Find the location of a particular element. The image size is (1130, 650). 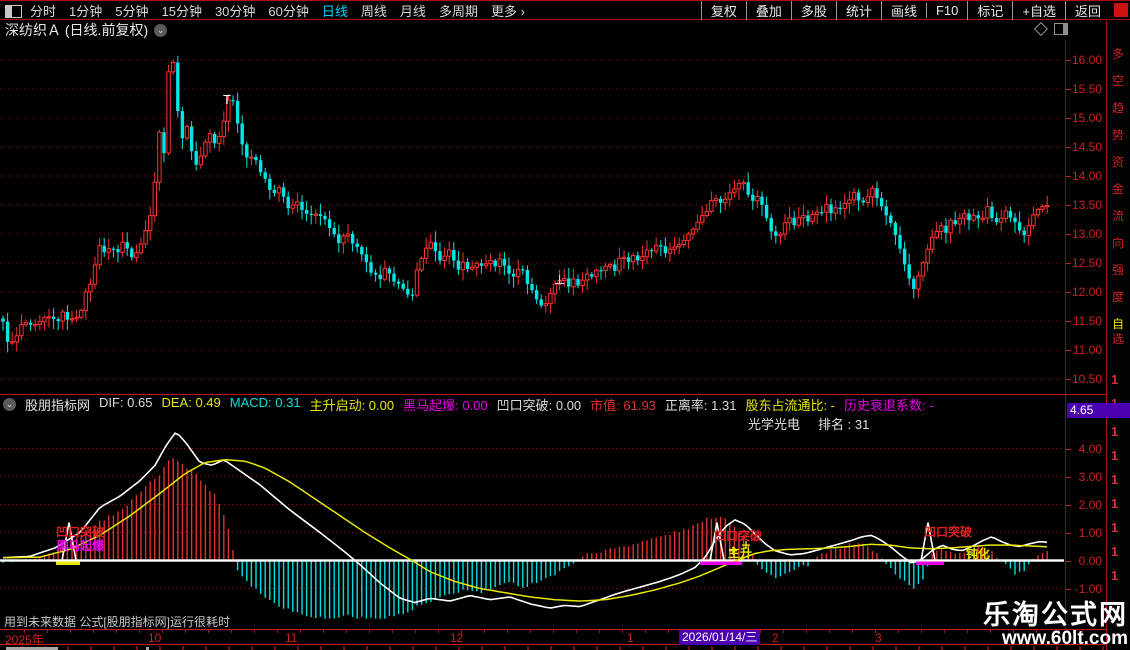

toolbar-button-标记: 标记 is located at coordinates (989, 10).